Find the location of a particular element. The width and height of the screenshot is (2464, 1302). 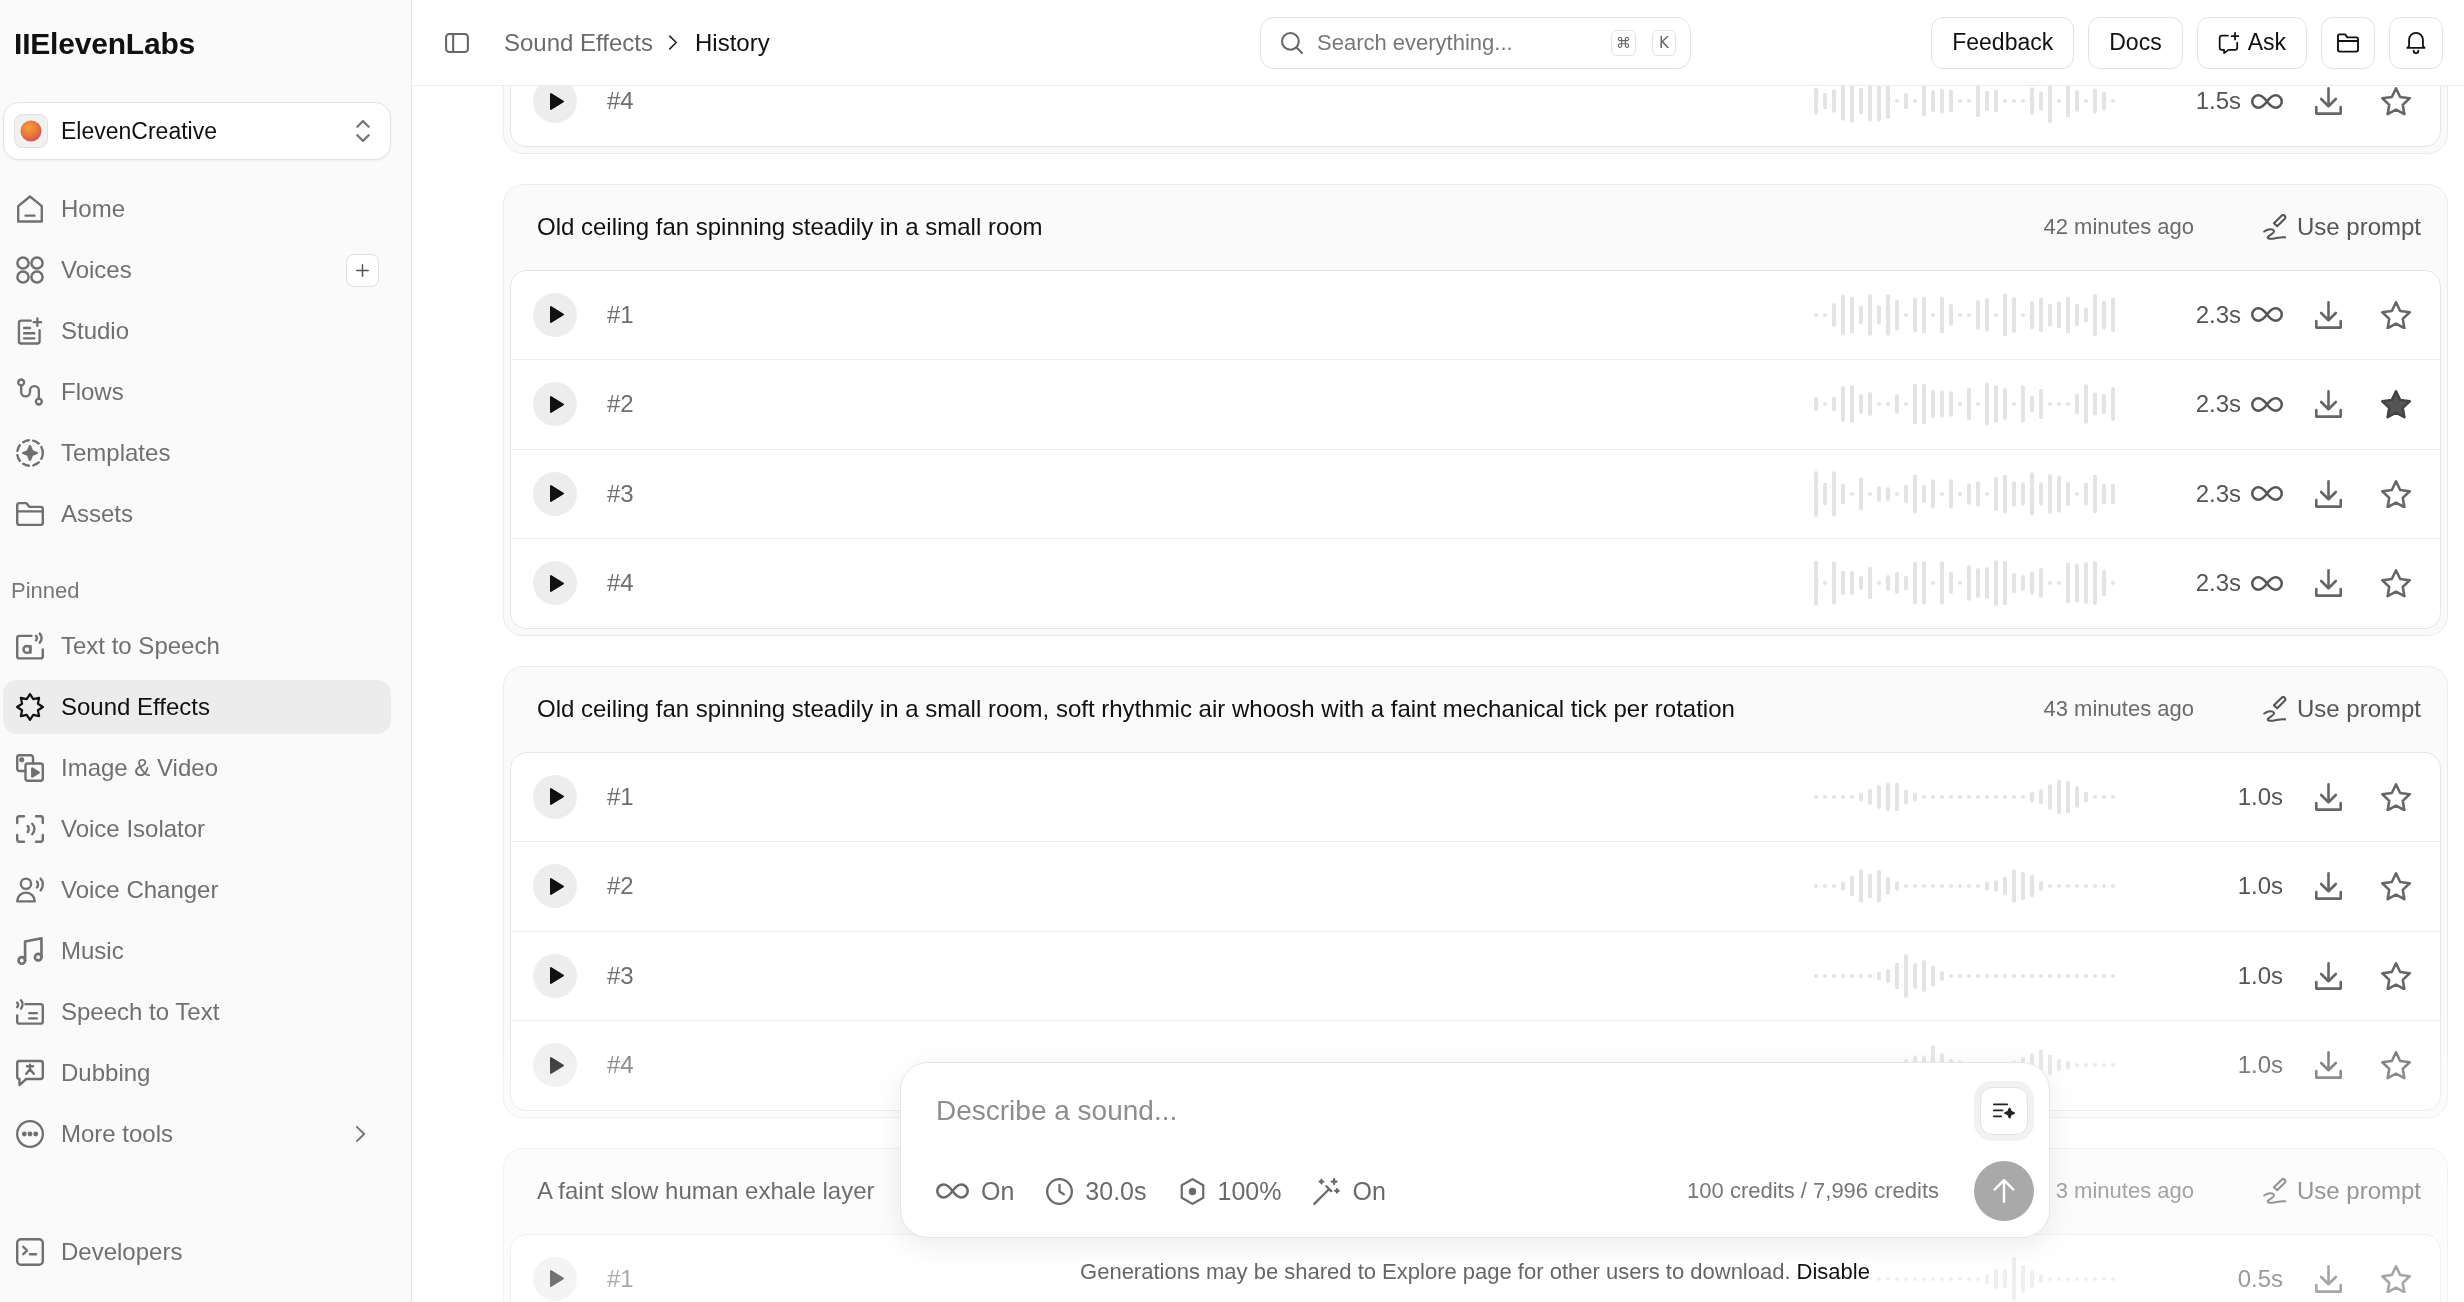

take-label: #2 is located at coordinates (620, 404).